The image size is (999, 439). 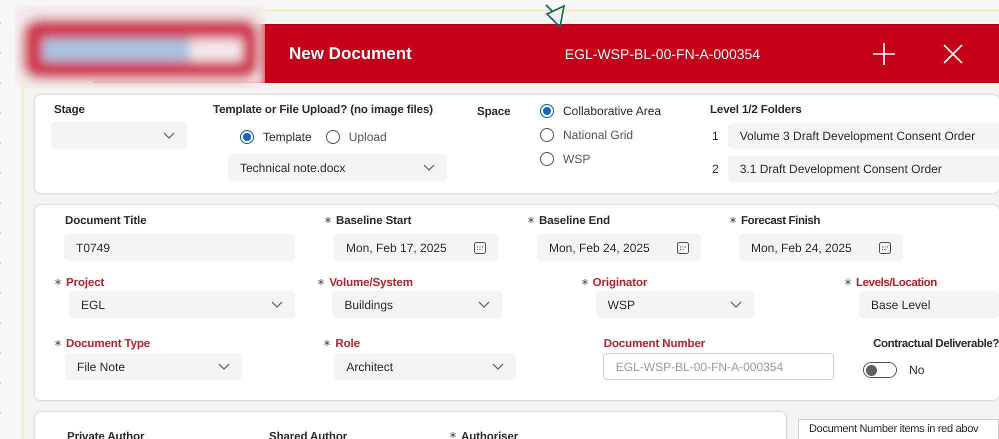 What do you see at coordinates (715, 169) in the screenshot?
I see `folder-number: 2` at bounding box center [715, 169].